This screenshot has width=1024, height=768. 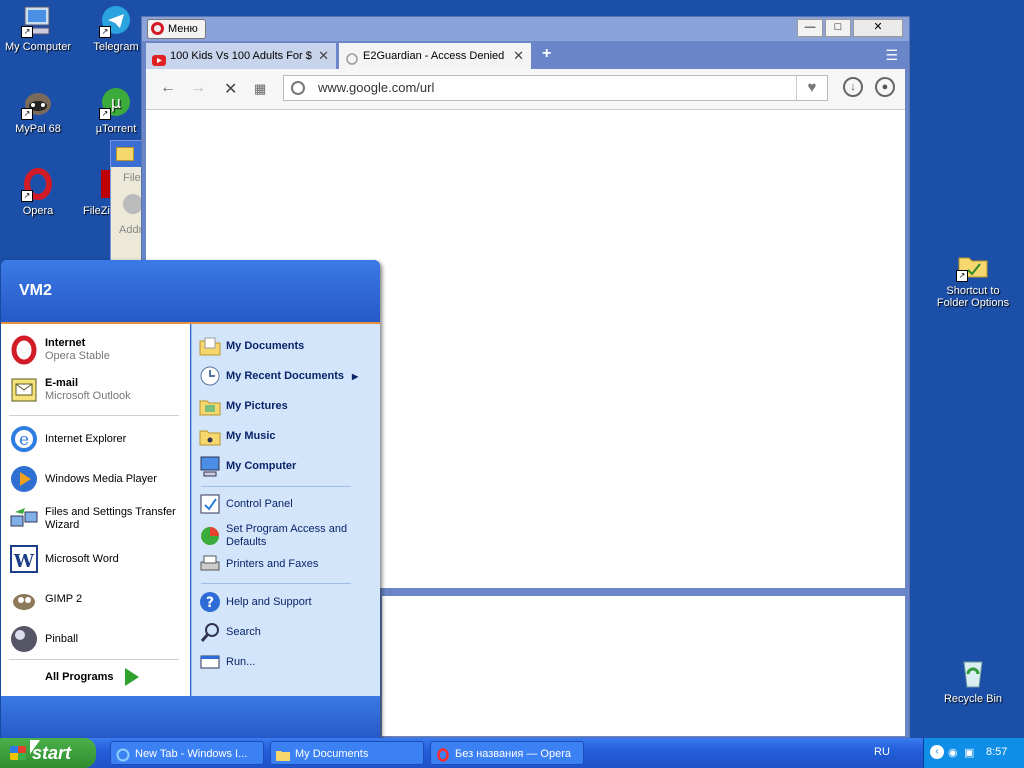 I want to click on item-title: Internet Explorer, so click(x=86, y=438).